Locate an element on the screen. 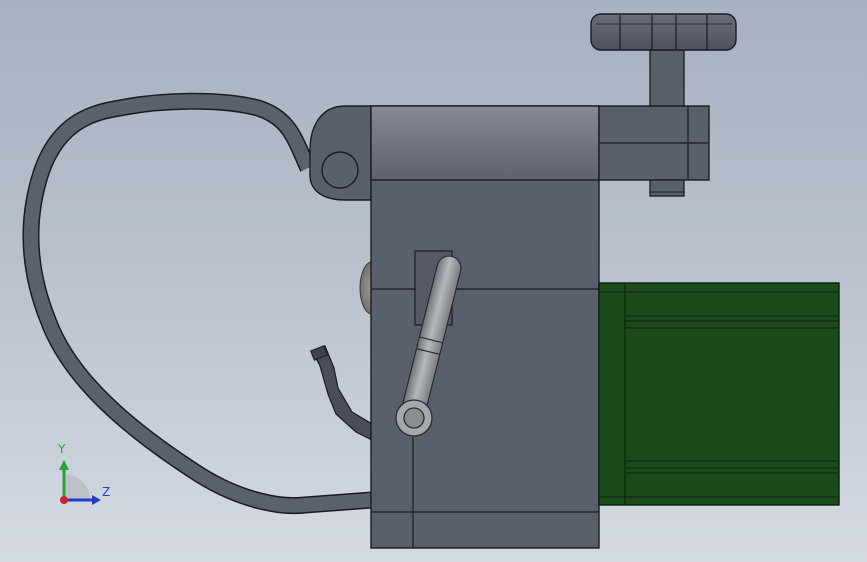 The image size is (867, 562). lever-pivot-inner is located at coordinates (414, 418).